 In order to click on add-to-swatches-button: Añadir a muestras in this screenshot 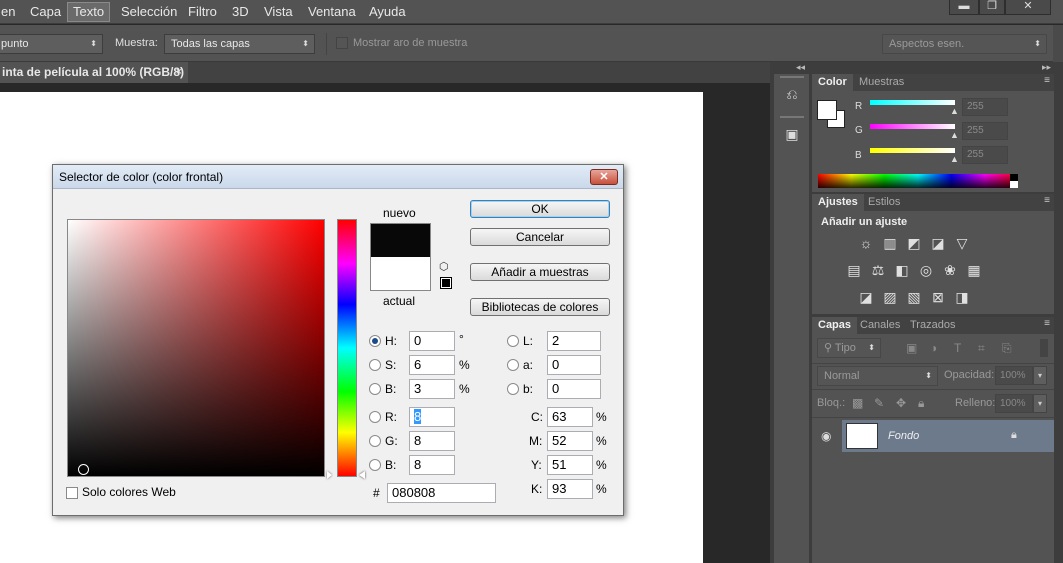, I will do `click(540, 272)`.